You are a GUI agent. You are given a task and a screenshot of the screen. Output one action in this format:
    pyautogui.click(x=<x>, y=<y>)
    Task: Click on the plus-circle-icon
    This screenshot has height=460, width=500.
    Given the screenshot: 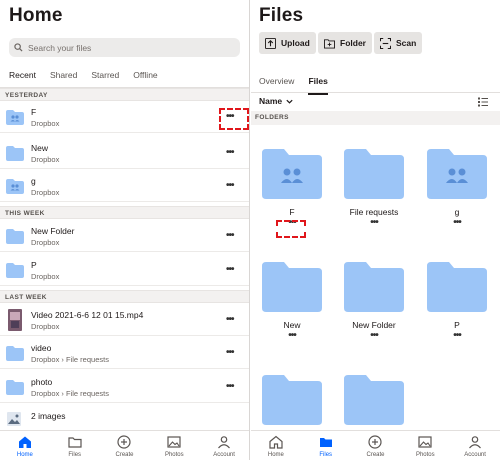 What is the action you would take?
    pyautogui.click(x=375, y=442)
    